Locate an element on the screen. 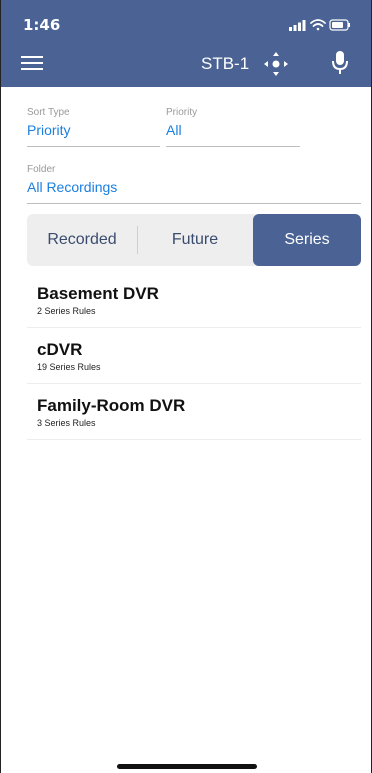 This screenshot has height=773, width=372. dvr-name: cDVR is located at coordinates (60, 349).